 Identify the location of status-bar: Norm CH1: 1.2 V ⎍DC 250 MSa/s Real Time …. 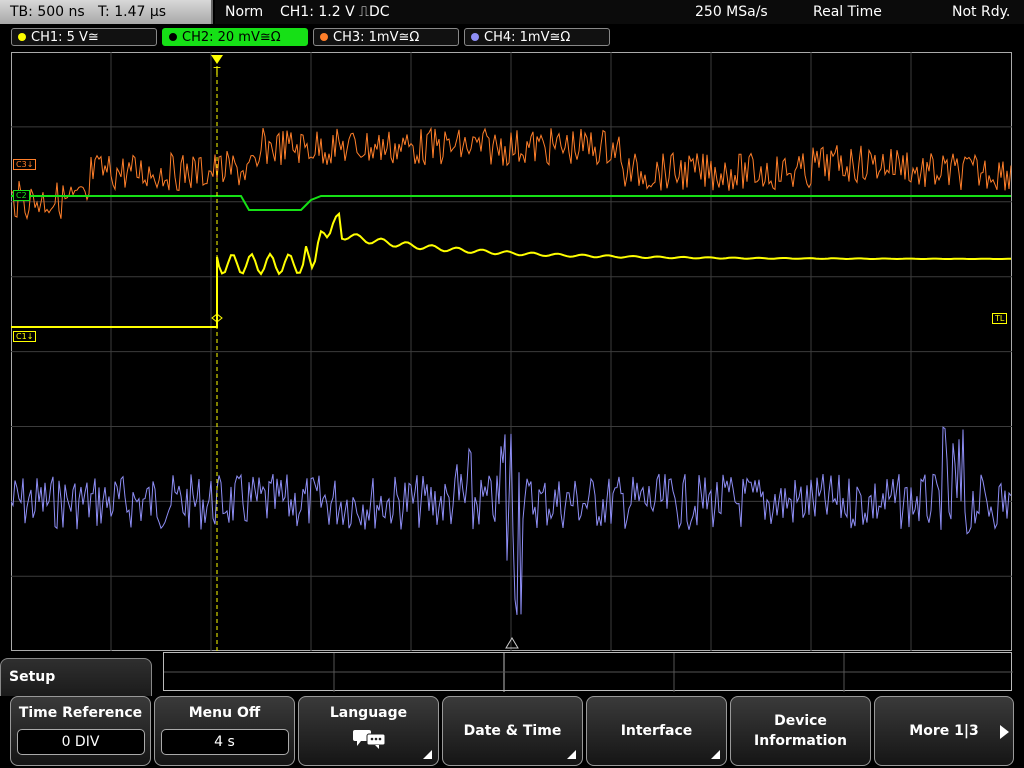
(619, 12).